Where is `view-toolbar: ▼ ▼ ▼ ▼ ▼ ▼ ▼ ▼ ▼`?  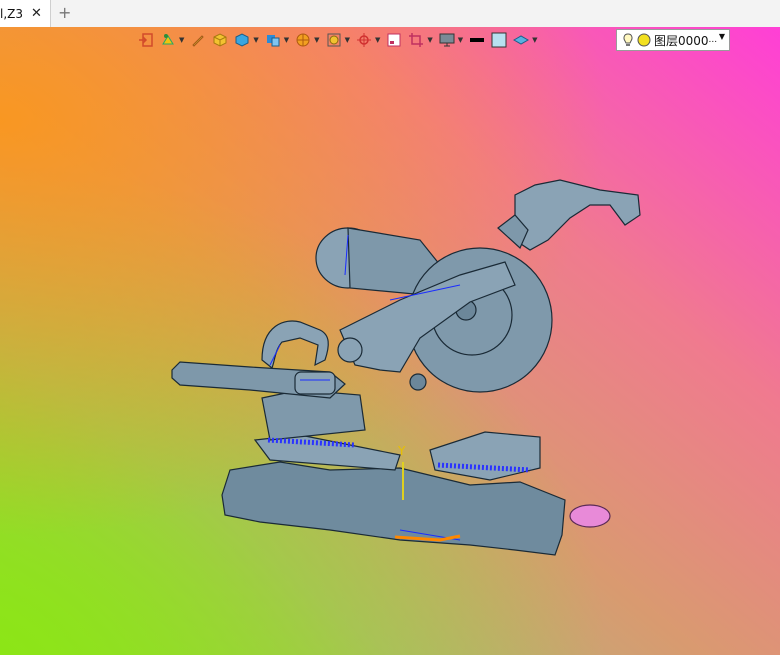 view-toolbar: ▼ ▼ ▼ ▼ ▼ ▼ ▼ ▼ ▼ is located at coordinates (339, 40).